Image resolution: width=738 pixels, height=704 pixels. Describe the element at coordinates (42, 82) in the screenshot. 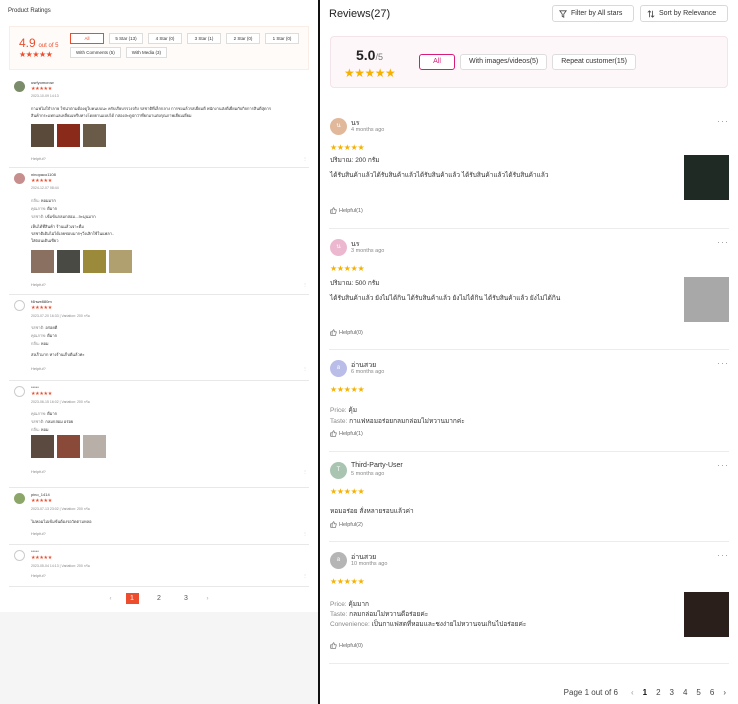

I see `reviewer-name: usrfyomcrow` at that location.